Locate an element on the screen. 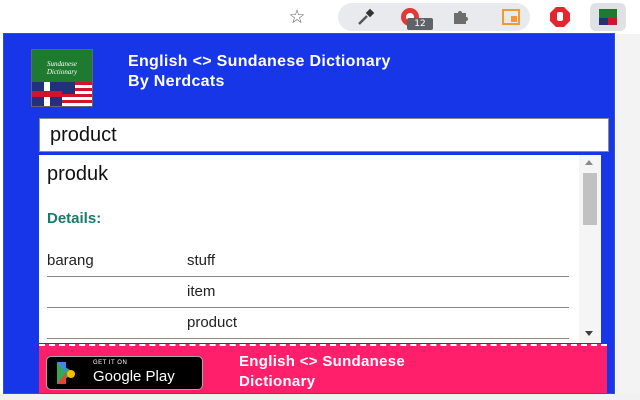 Image resolution: width=640 pixels, height=400 pixels. star-icon: ☆ is located at coordinates (297, 17).